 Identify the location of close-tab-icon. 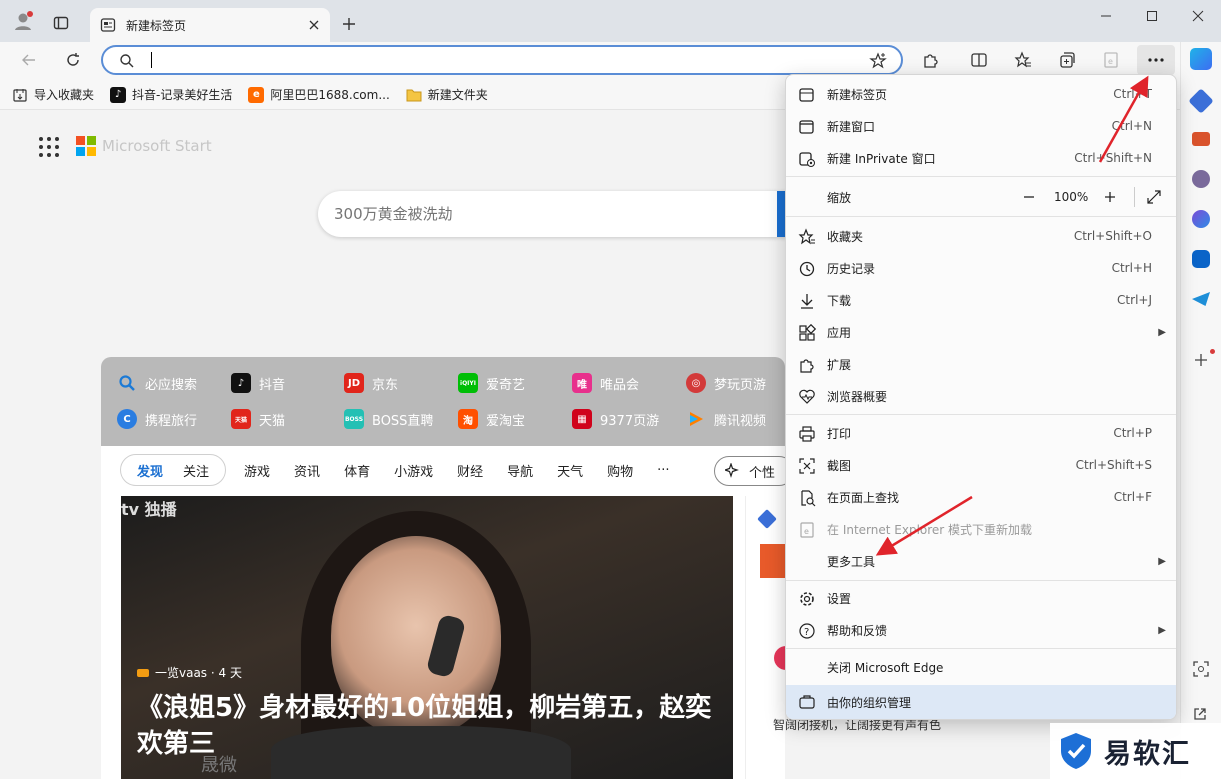
(314, 25).